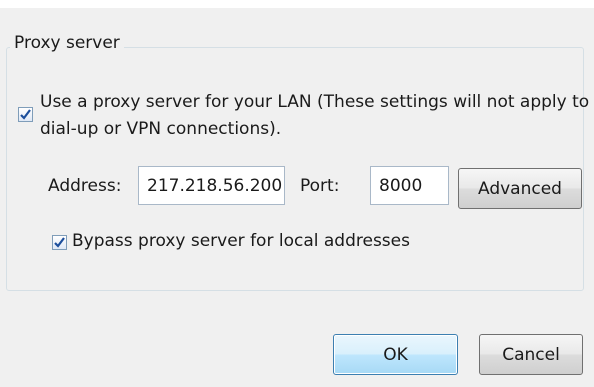 Image resolution: width=594 pixels, height=387 pixels. Describe the element at coordinates (395, 354) in the screenshot. I see `ok-button: OK` at that location.